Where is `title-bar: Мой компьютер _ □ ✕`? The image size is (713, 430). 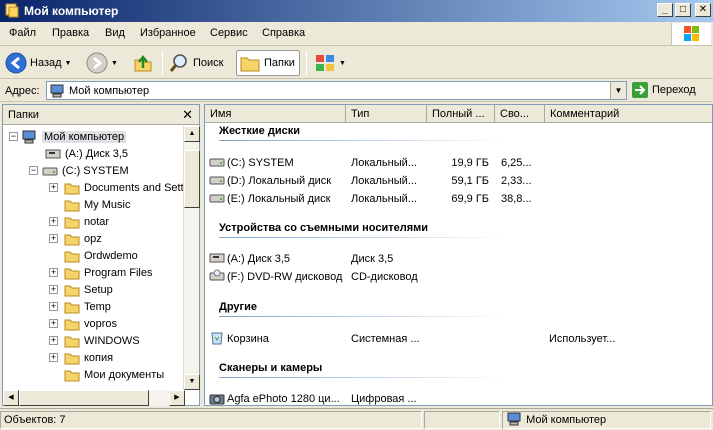 title-bar: Мой компьютер _ □ ✕ is located at coordinates (356, 11).